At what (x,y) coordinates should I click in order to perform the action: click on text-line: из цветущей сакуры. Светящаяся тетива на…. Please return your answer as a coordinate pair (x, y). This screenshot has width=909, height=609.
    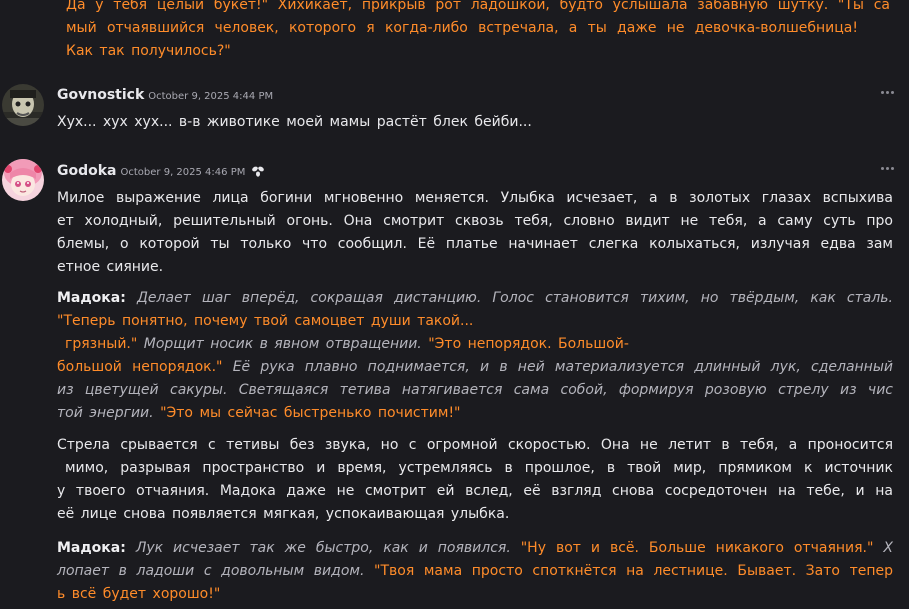
    Looking at the image, I should click on (475, 390).